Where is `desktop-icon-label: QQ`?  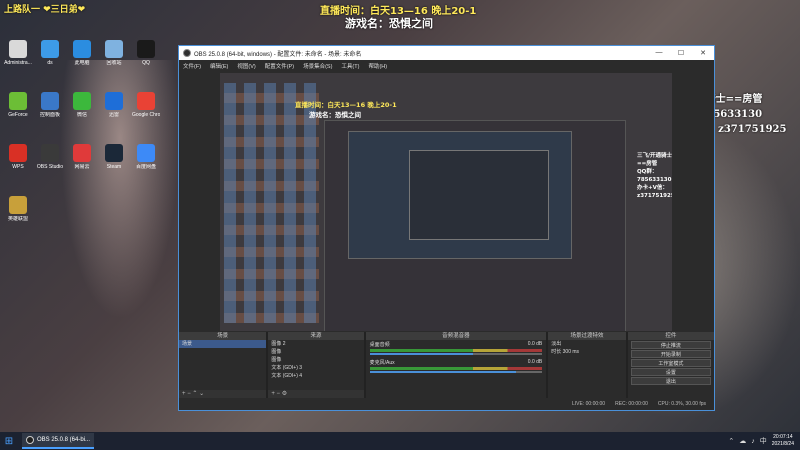
desktop-icon-label: QQ is located at coordinates (146, 63).